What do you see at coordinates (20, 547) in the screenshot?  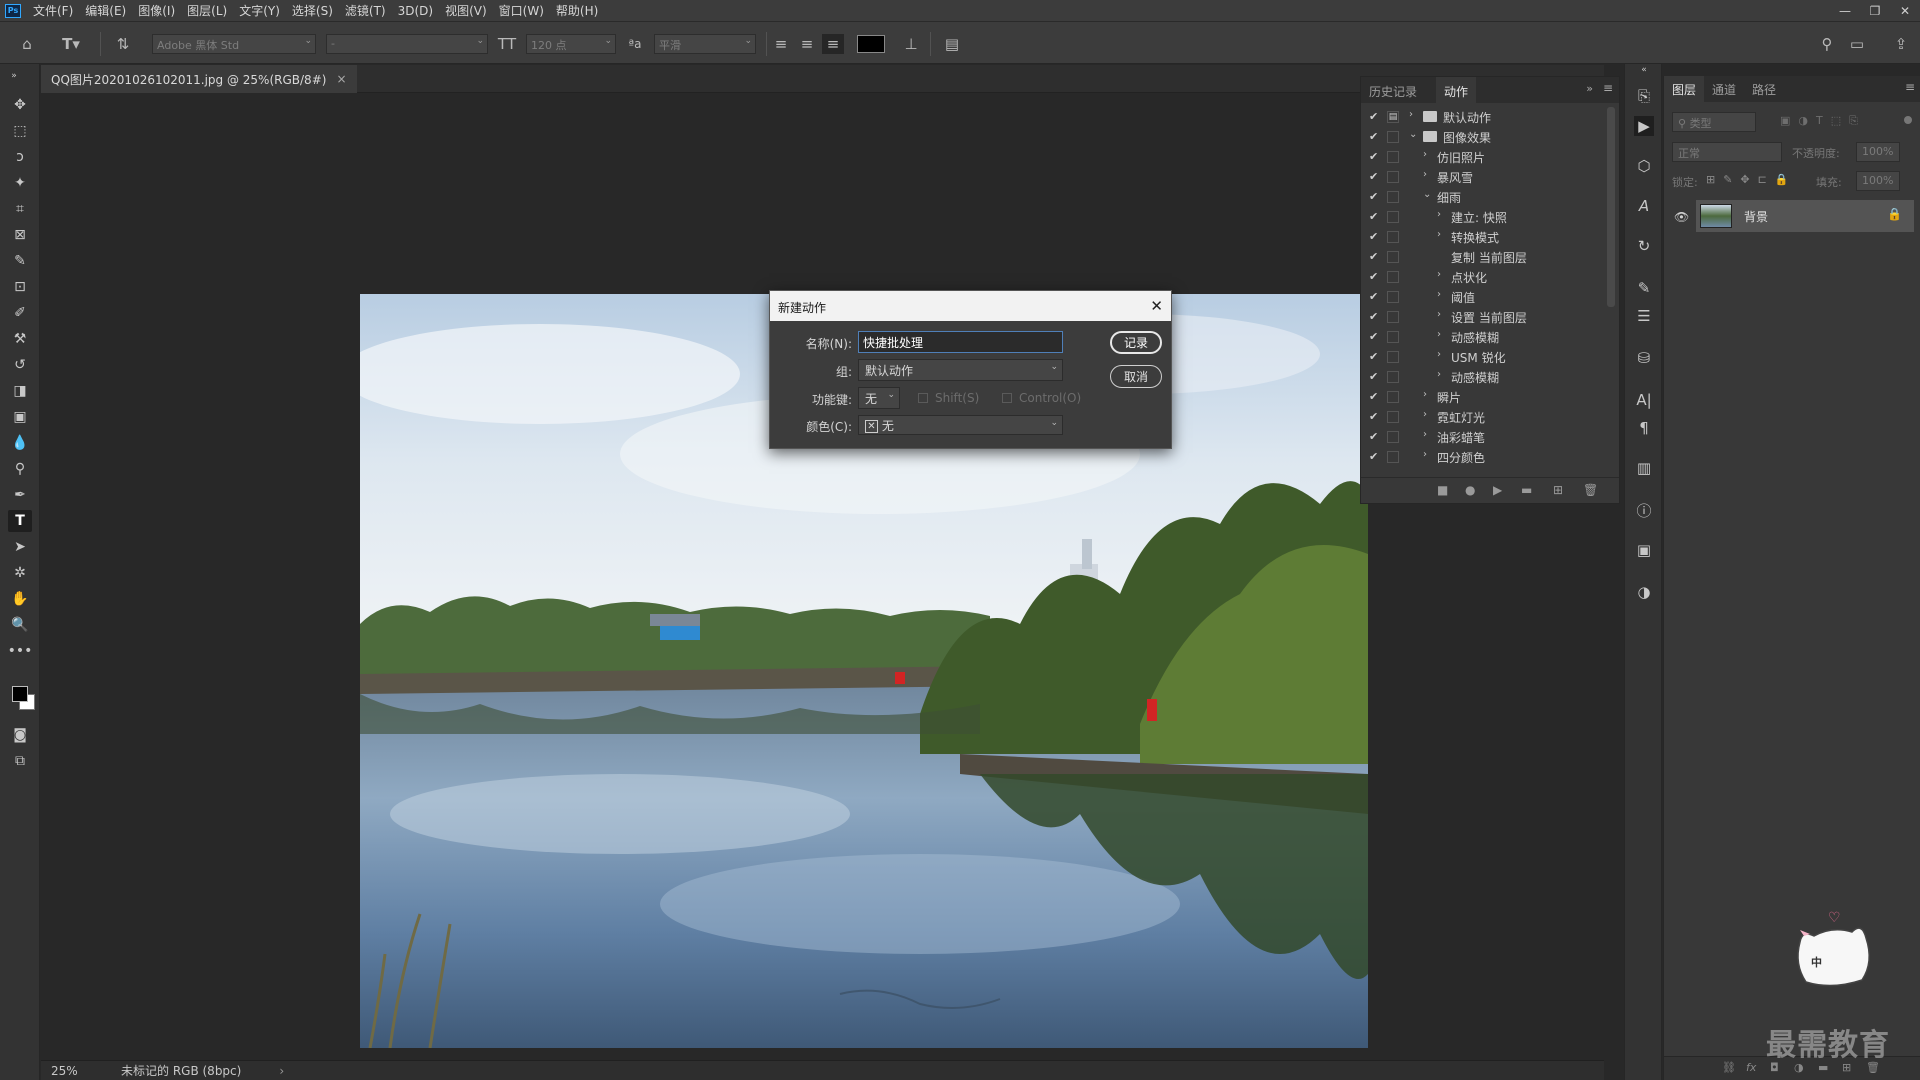 I see `path-selection-tool-icon: ➤` at bounding box center [20, 547].